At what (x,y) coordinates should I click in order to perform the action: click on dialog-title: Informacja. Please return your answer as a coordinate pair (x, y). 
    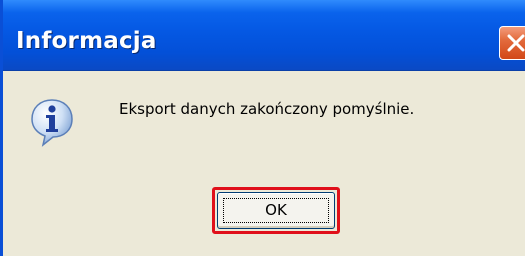
    Looking at the image, I should click on (86, 41).